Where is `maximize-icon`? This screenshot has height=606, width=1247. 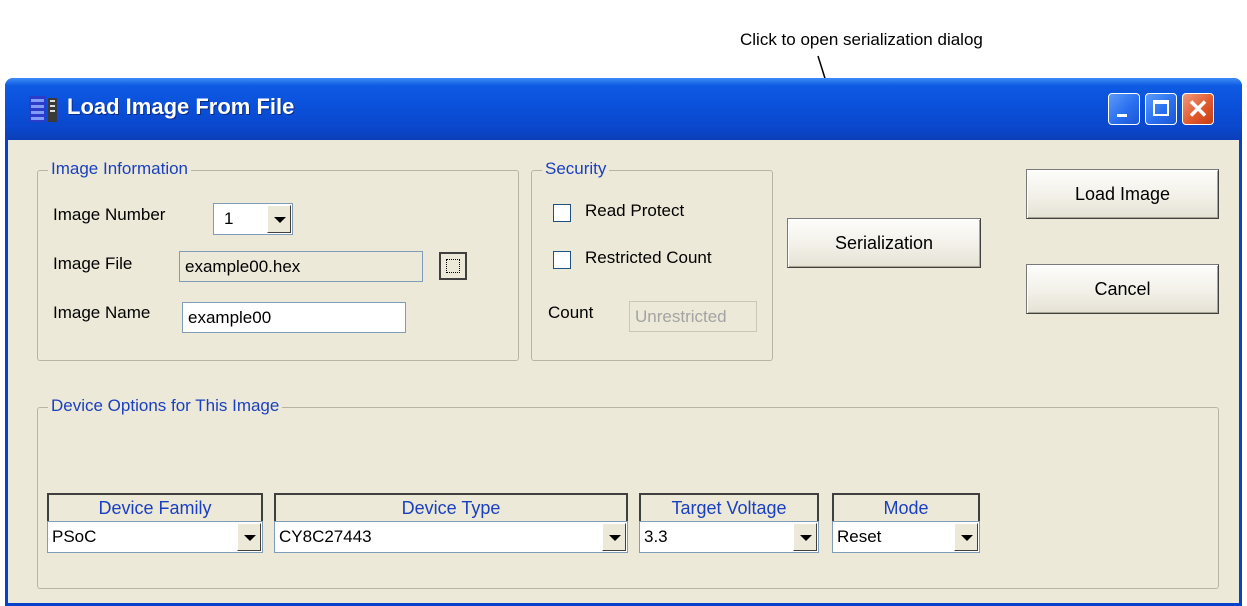 maximize-icon is located at coordinates (1161, 108).